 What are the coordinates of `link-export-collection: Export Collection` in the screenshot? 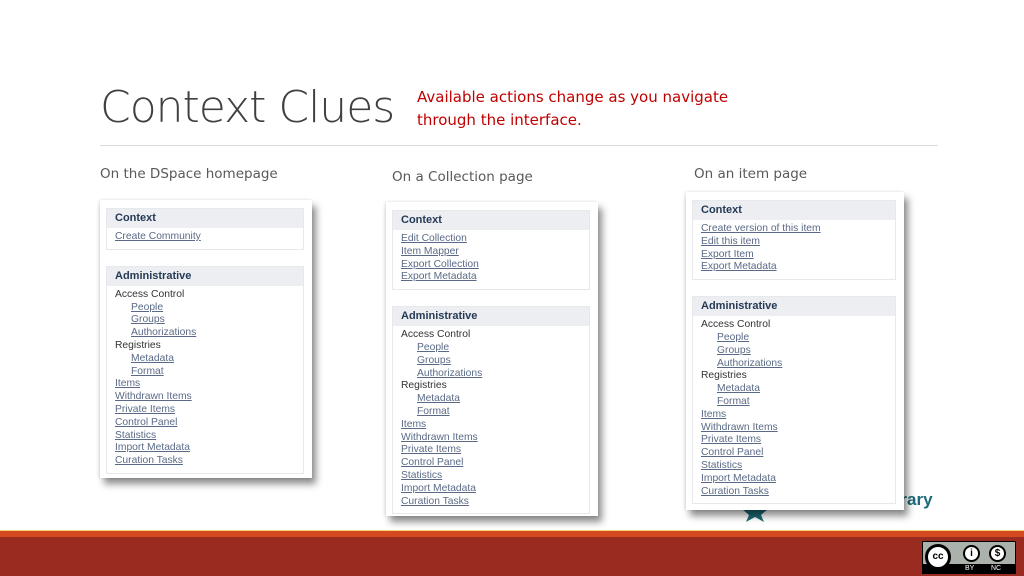 It's located at (491, 265).